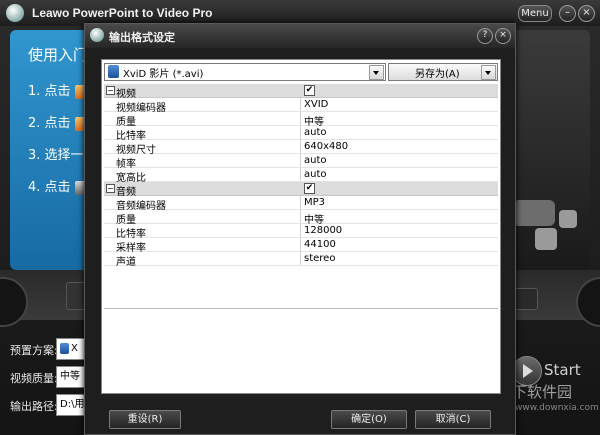  Describe the element at coordinates (245, 72) in the screenshot. I see `format-select: XviD 影片 (*.avi)` at that location.